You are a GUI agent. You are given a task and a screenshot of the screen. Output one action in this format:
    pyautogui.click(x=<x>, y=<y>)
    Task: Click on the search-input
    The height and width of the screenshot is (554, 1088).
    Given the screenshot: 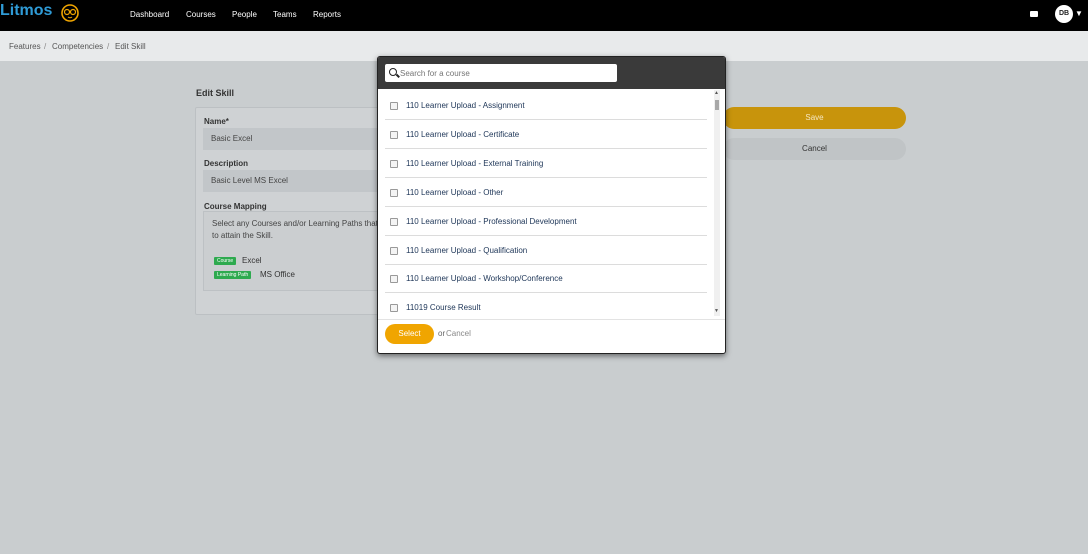 What is the action you would take?
    pyautogui.click(x=505, y=73)
    